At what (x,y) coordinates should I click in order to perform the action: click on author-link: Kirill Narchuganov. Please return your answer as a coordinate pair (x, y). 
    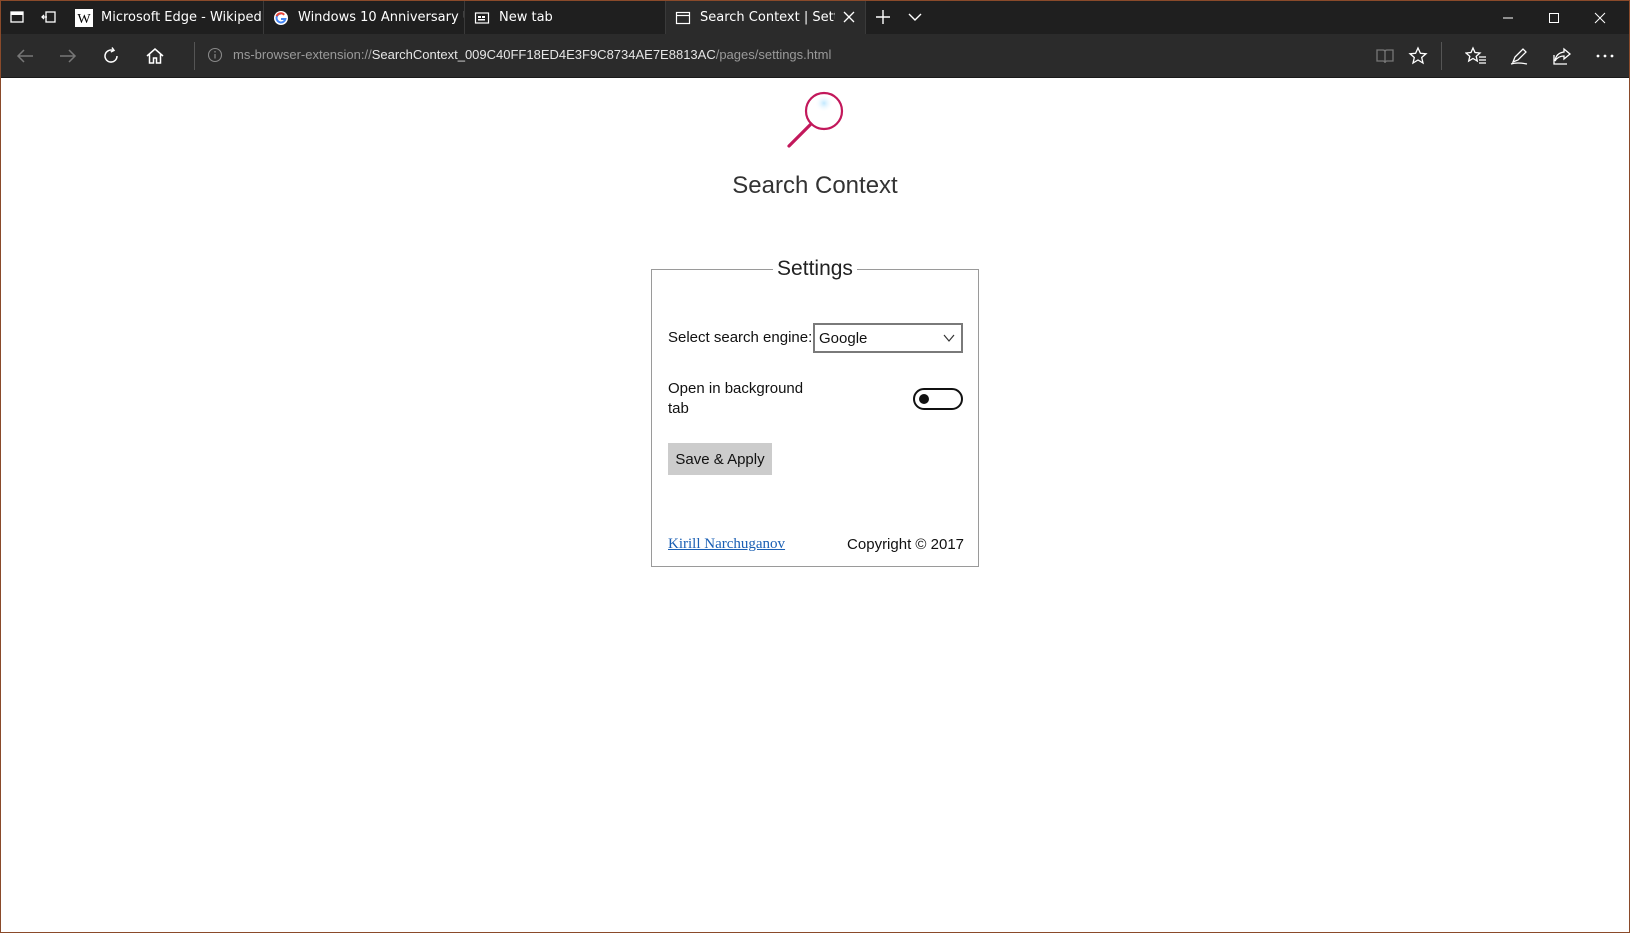
    Looking at the image, I should click on (726, 544).